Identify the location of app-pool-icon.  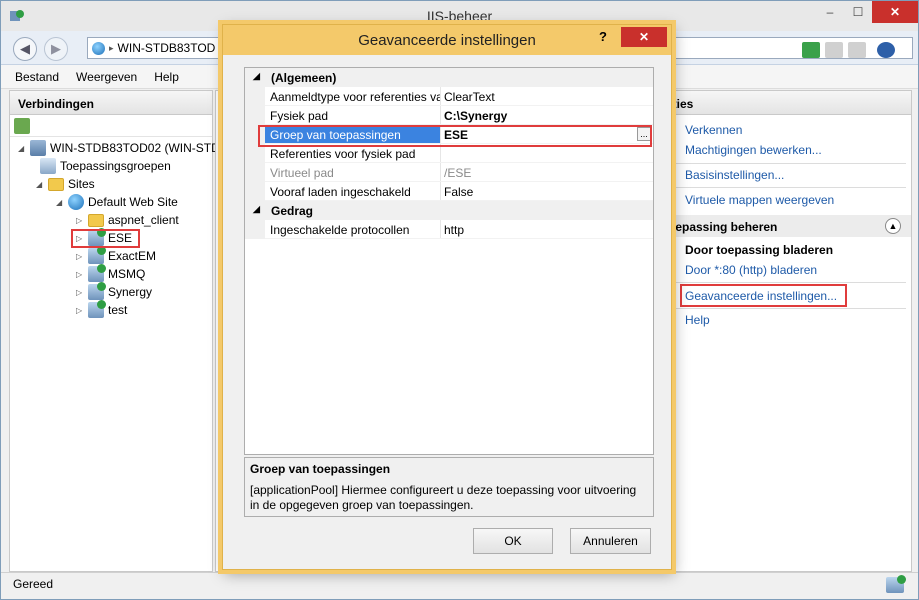
(48, 166).